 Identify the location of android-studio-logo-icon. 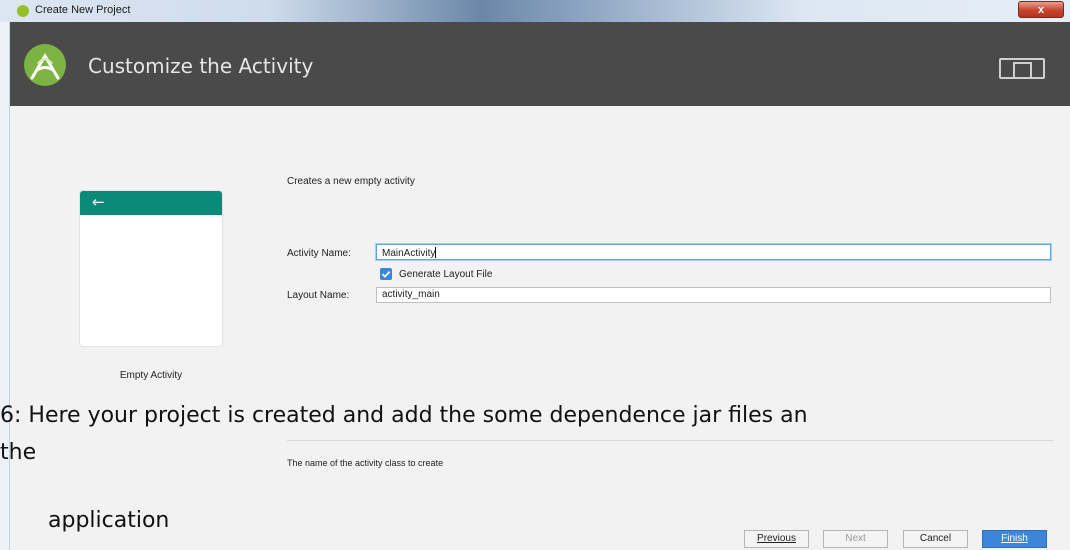
(45, 65).